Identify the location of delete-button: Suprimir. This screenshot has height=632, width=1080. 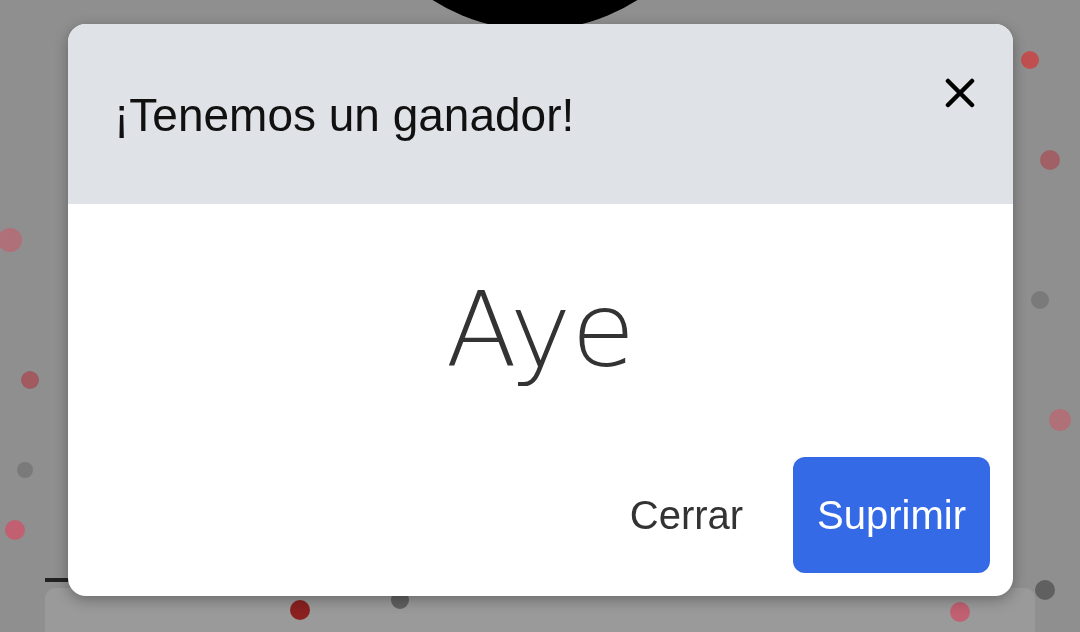
(891, 515).